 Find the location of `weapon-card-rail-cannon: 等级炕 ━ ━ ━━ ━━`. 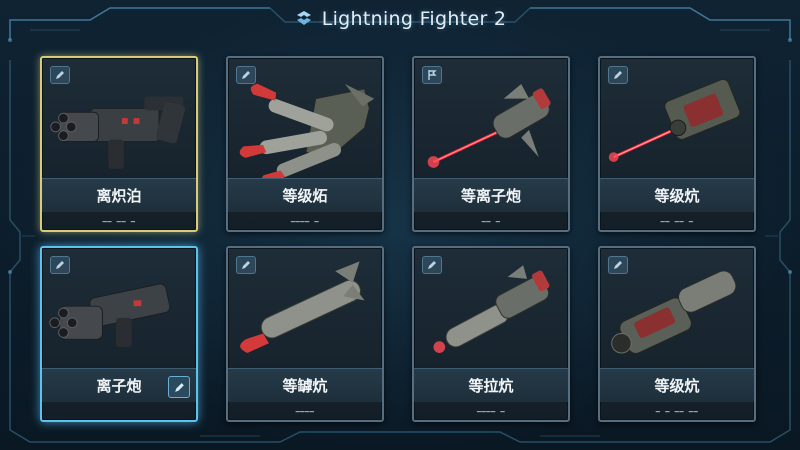

weapon-card-rail-cannon: 等级炕 ━ ━ ━━ ━━ is located at coordinates (677, 334).